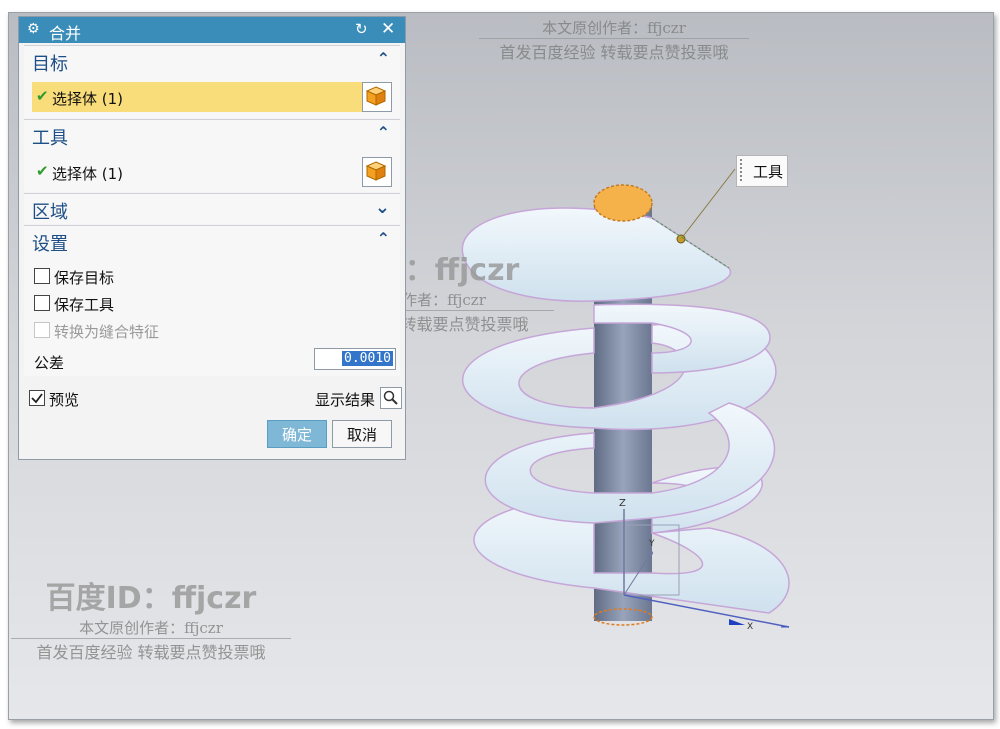 This screenshot has height=729, width=1000. I want to click on tool-section: 工具 ⌃ ✔ 选择体 (1), so click(212, 155).